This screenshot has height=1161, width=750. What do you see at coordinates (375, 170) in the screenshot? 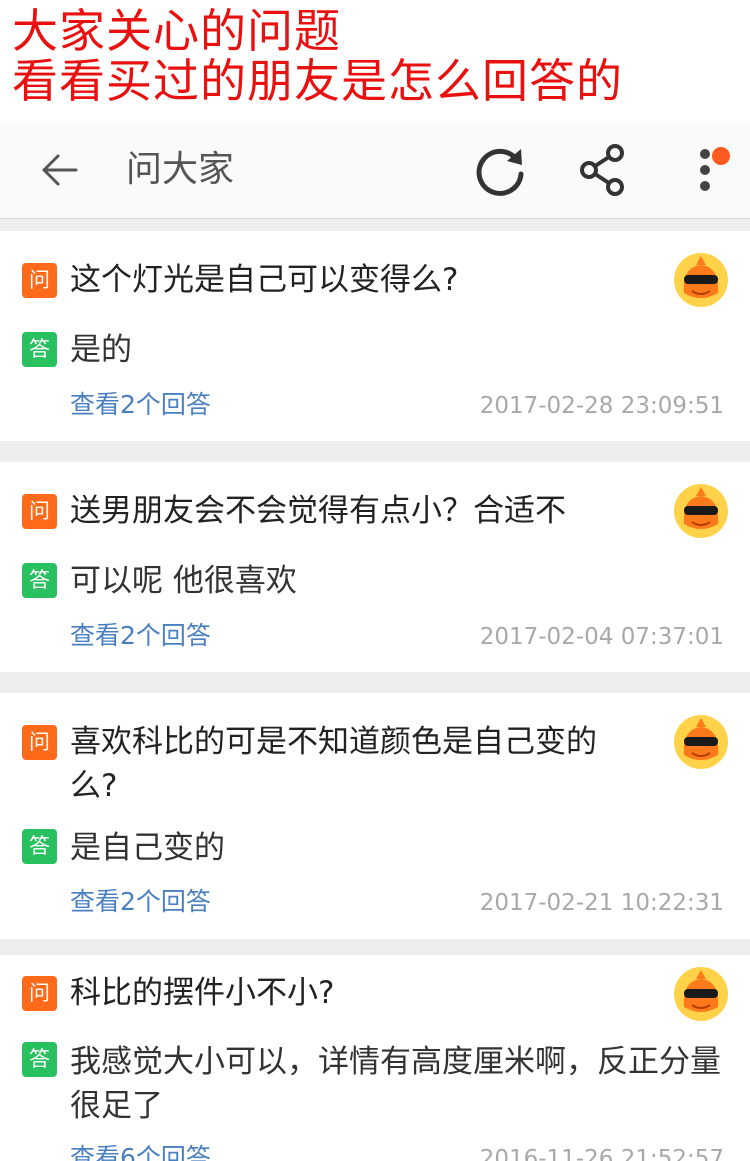
I see `app-toolbar: 问大家` at bounding box center [375, 170].